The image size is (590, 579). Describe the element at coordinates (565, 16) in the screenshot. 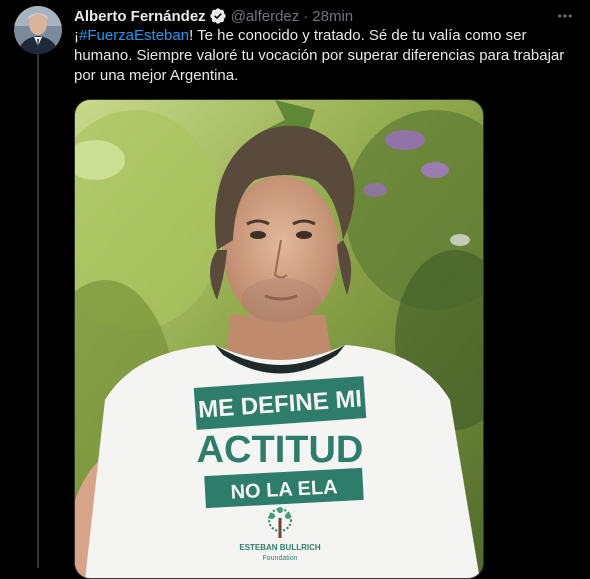

I see `more-horizontal-icon` at that location.